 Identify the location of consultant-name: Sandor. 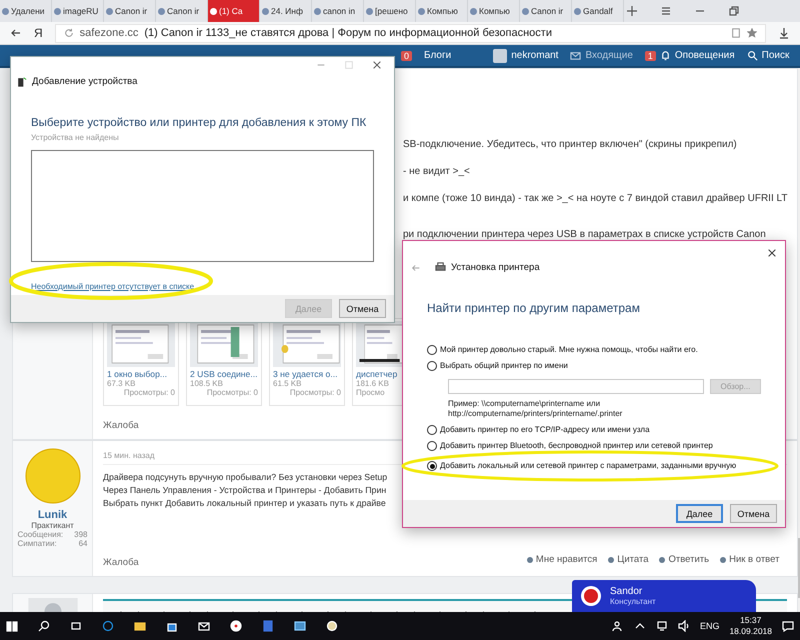
(627, 591).